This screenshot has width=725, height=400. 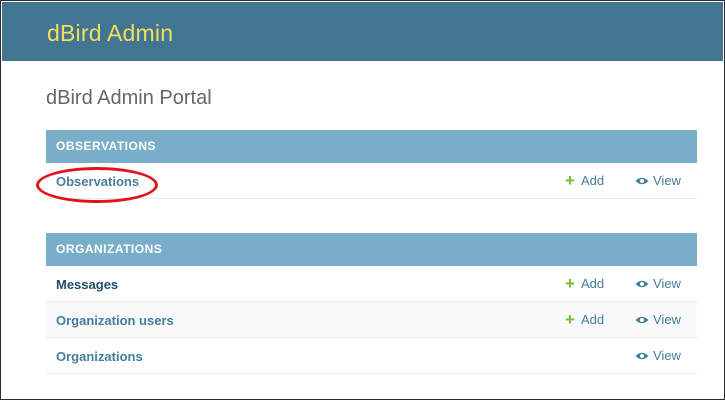 I want to click on table-row-organizations: Organizations View, so click(x=371, y=356).